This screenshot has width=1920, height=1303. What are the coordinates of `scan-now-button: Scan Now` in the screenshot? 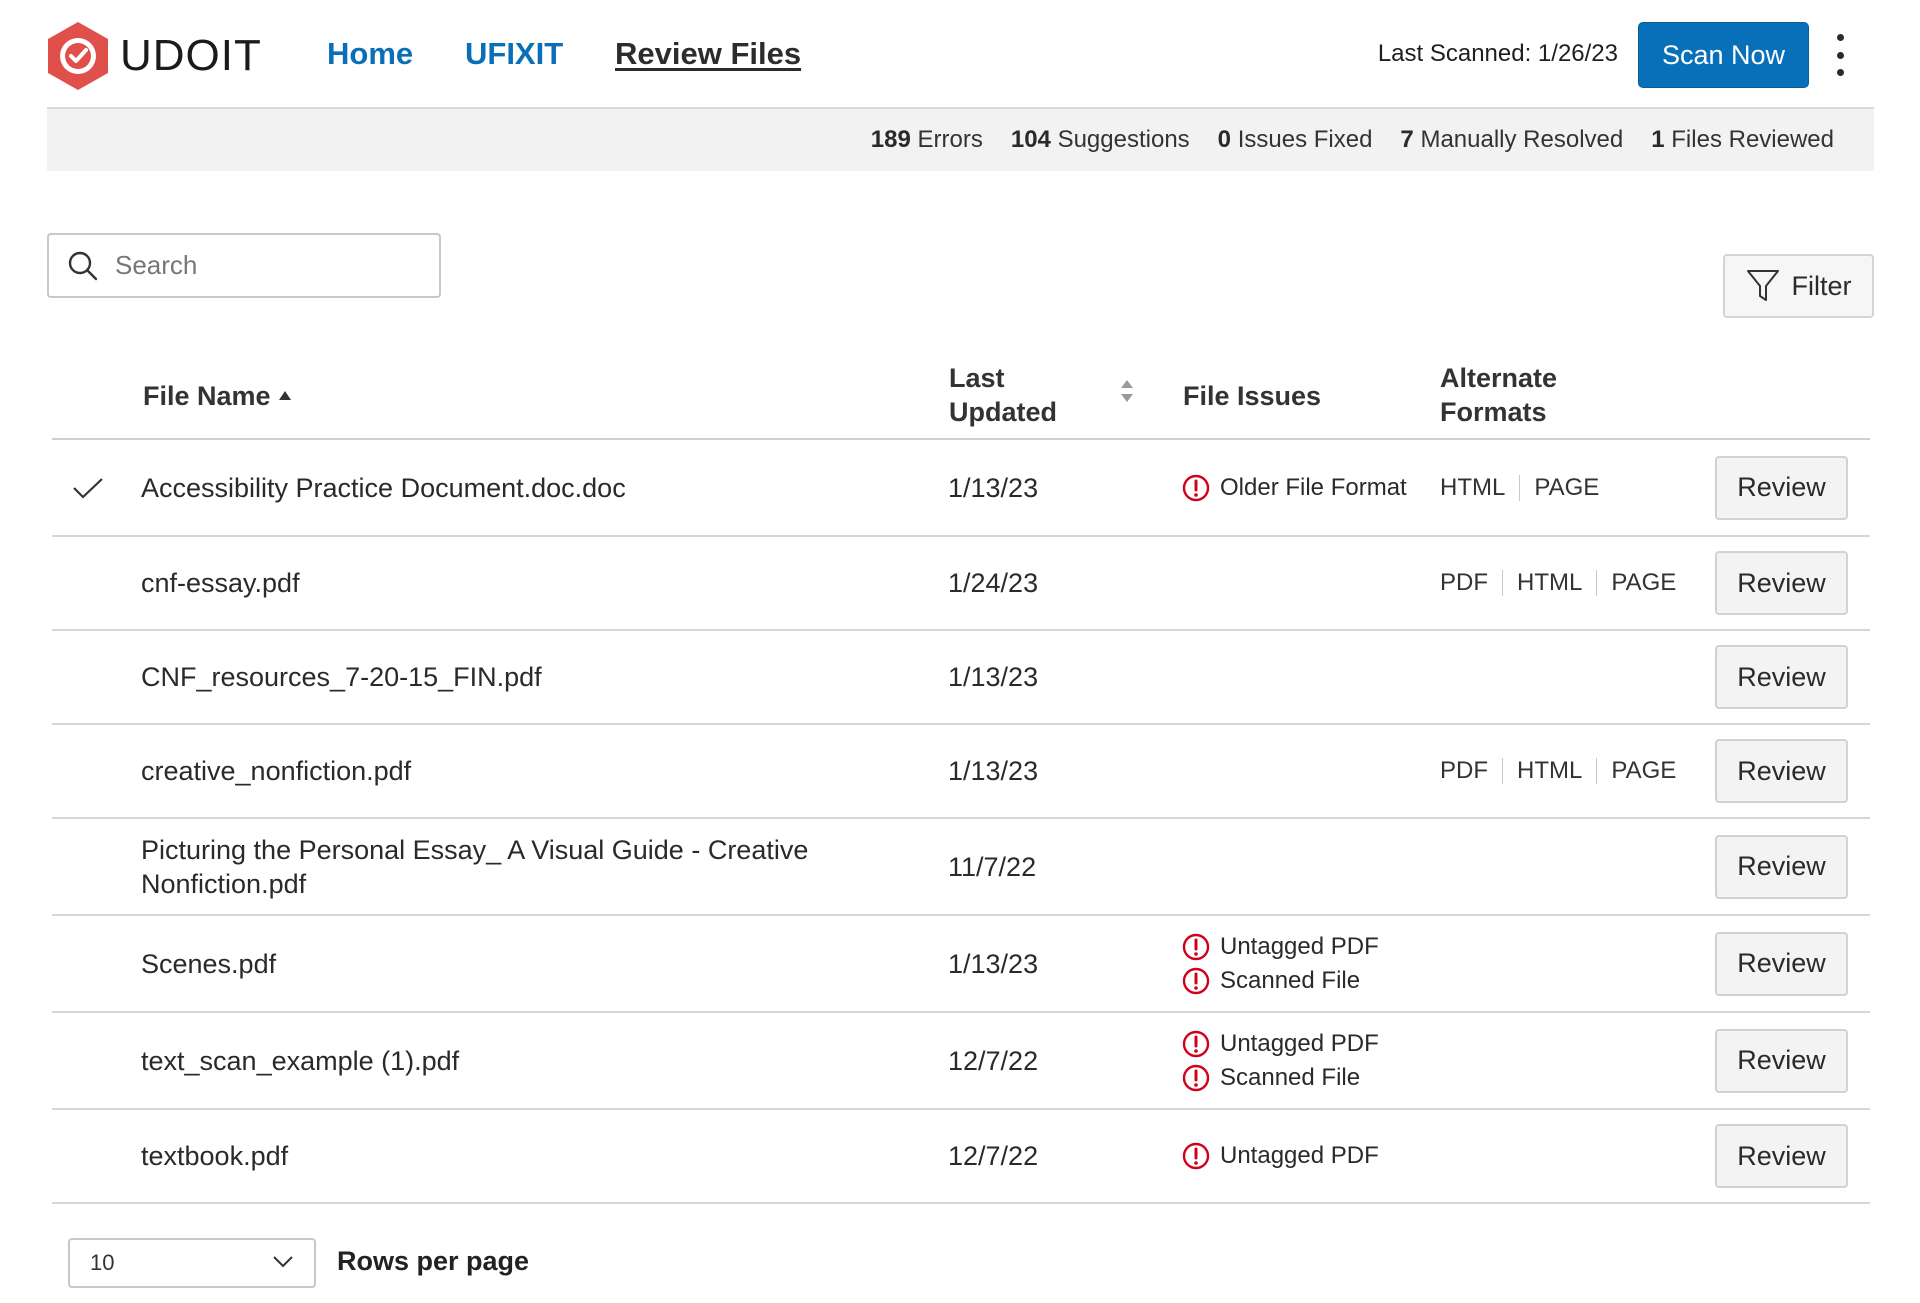 It's located at (1723, 55).